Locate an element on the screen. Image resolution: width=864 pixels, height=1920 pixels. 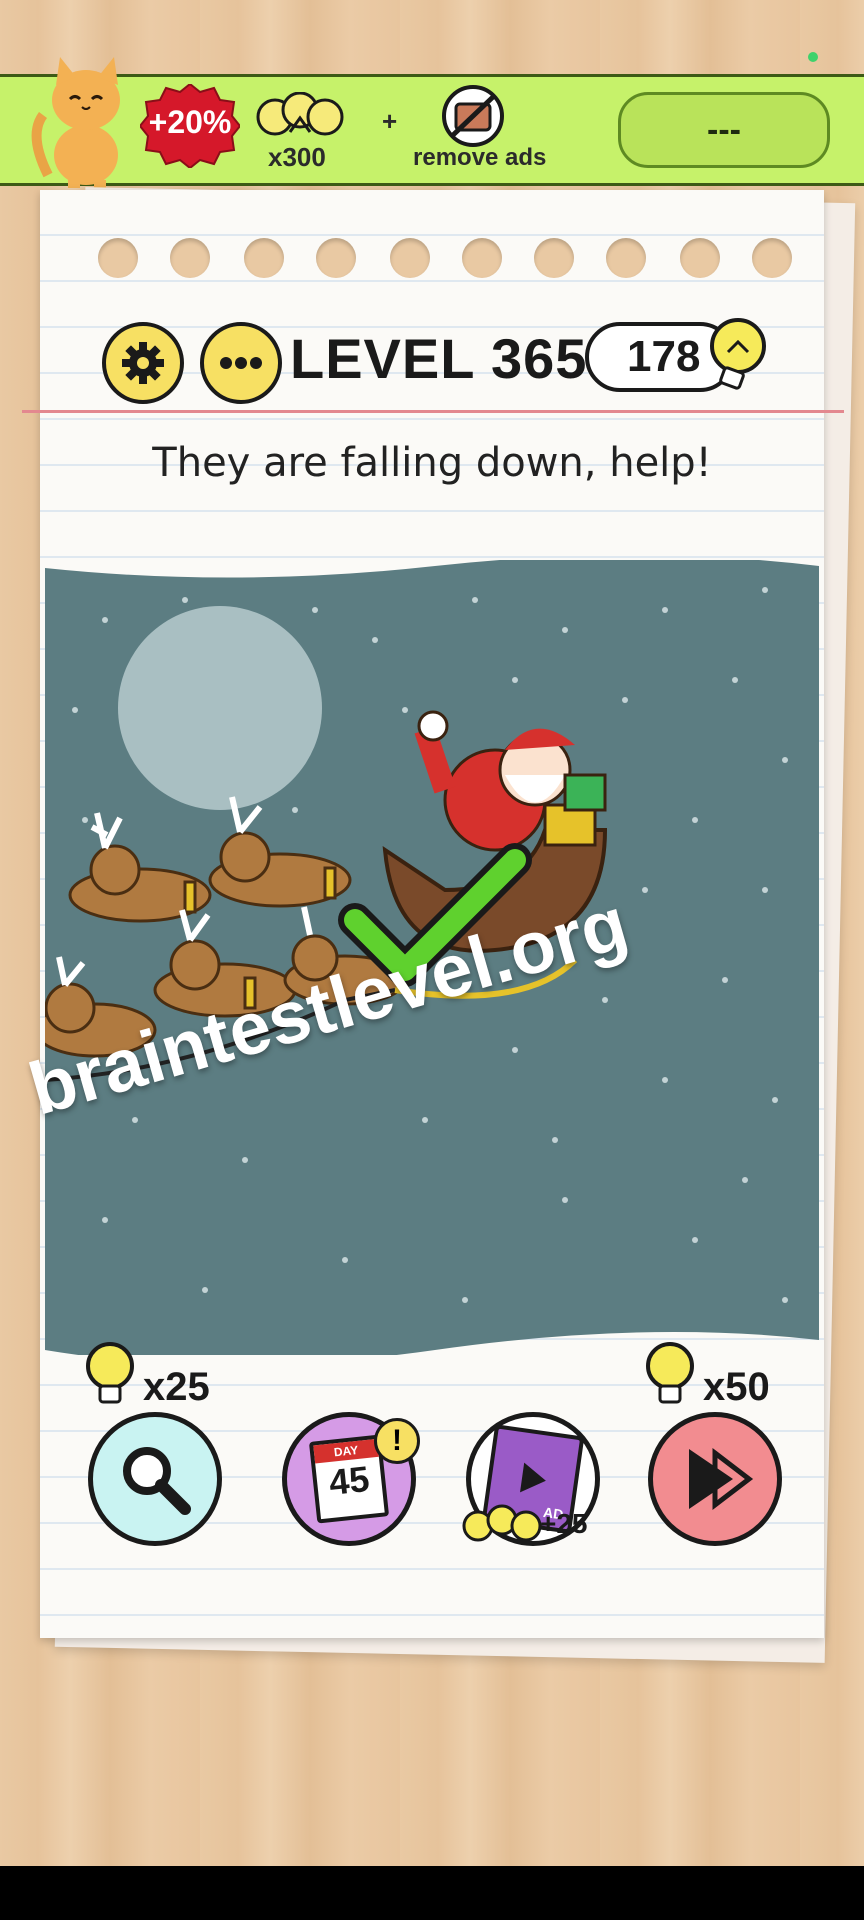
remove-ads-text: remove ads is located at coordinates (480, 157).